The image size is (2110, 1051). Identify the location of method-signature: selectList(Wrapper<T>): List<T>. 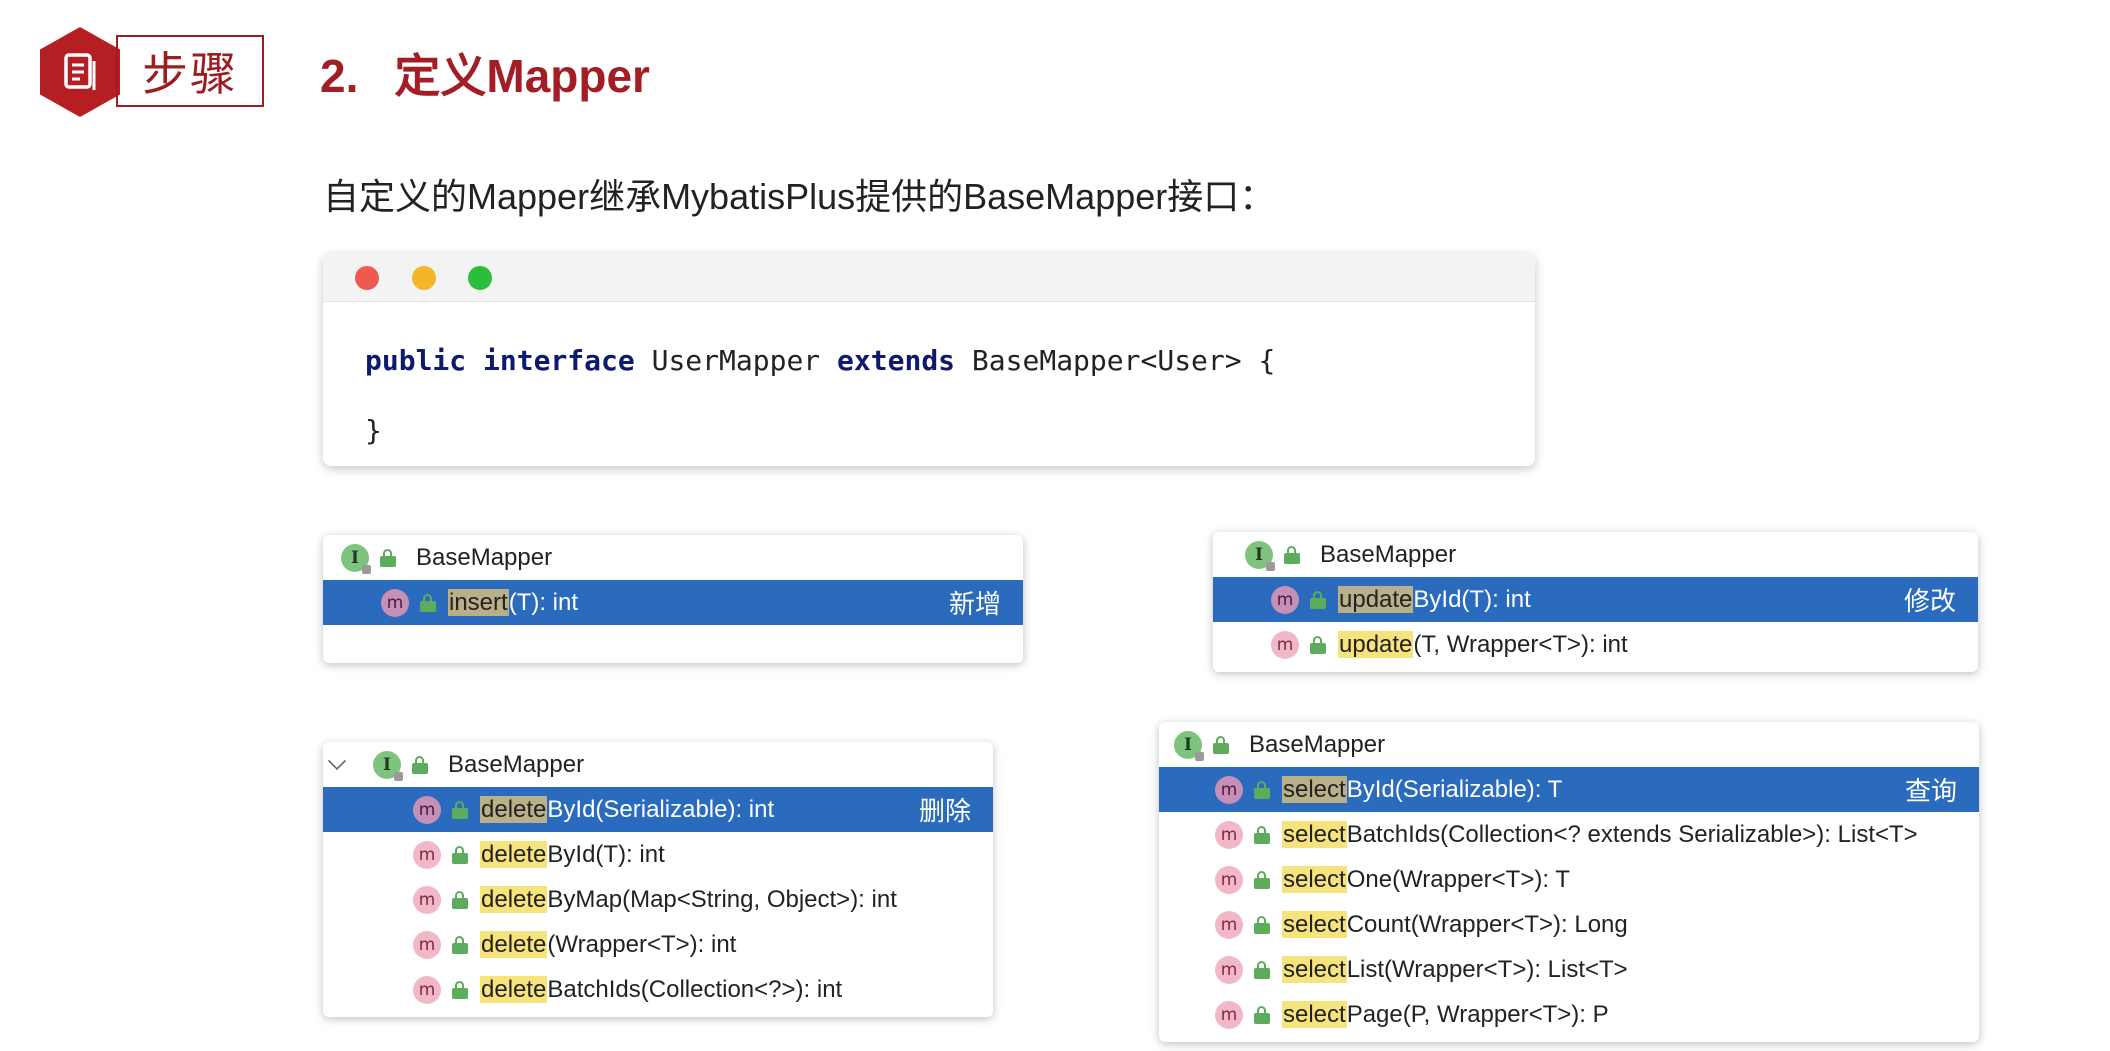
(1455, 969).